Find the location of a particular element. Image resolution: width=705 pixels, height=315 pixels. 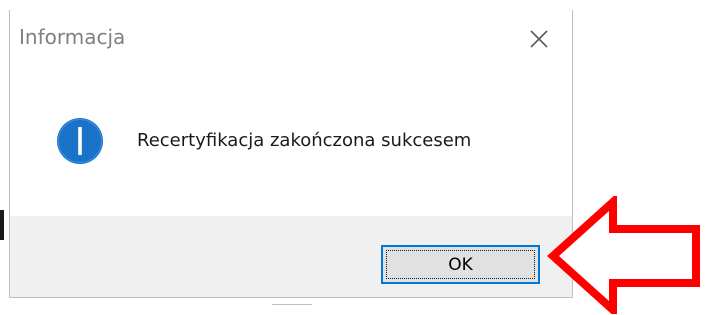

ok-button-label: OK is located at coordinates (460, 264).